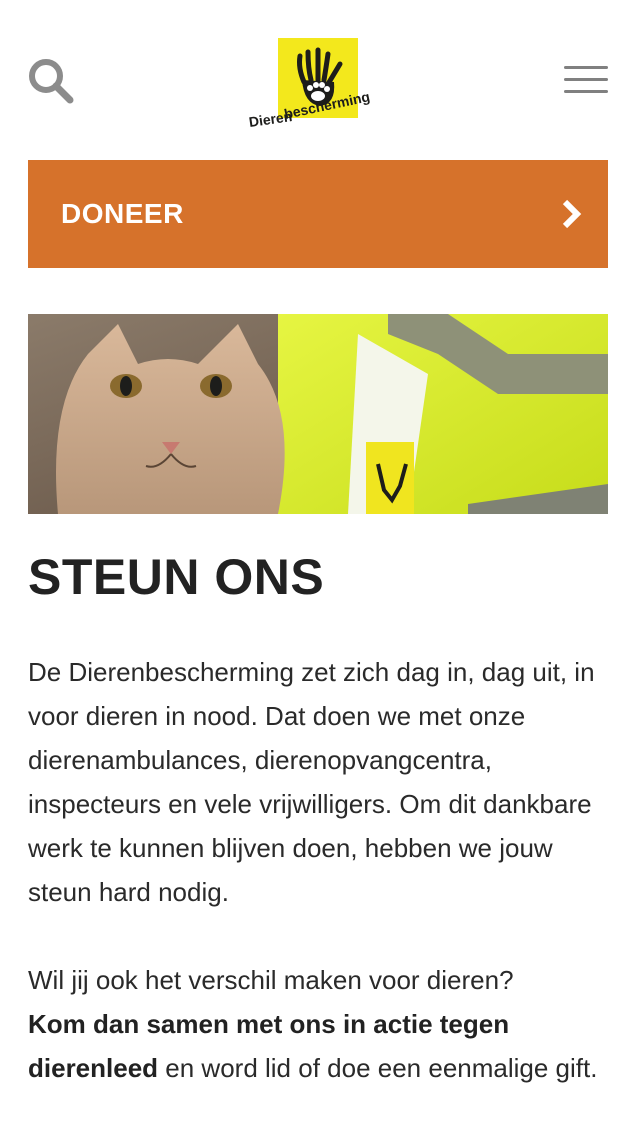  What do you see at coordinates (318, 214) in the screenshot?
I see `donate-button: DONEER` at bounding box center [318, 214].